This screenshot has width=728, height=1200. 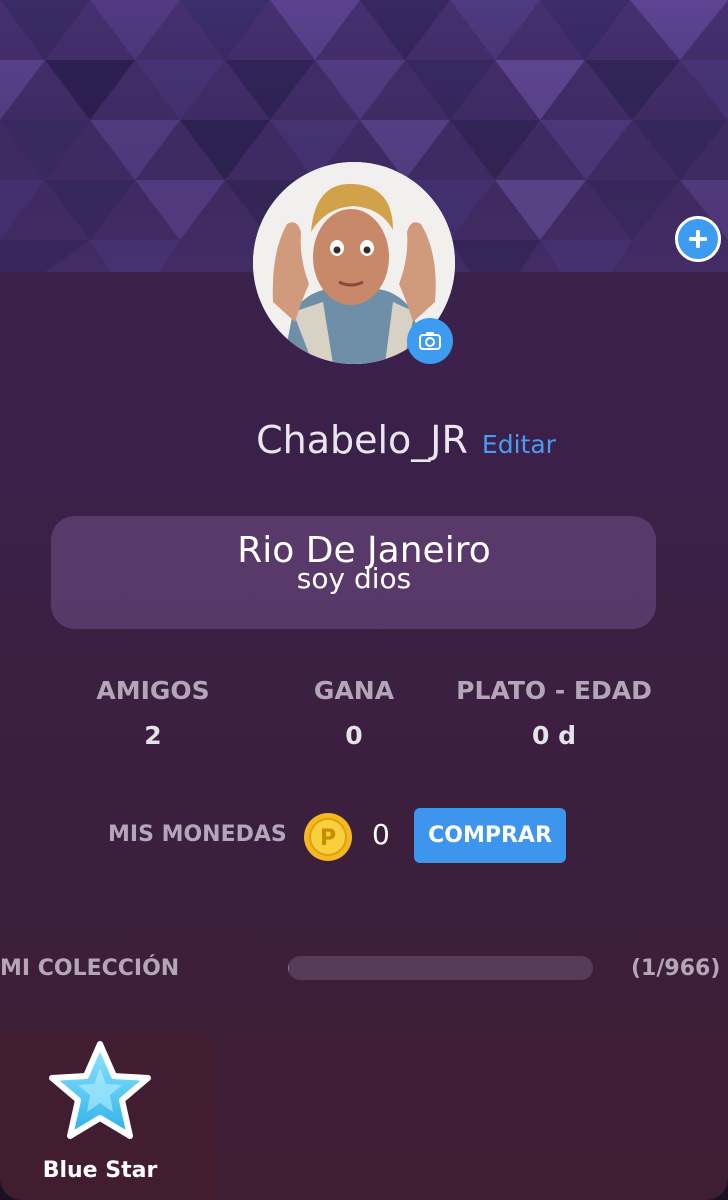 I want to click on bio-text: soy dios, so click(x=354, y=578).